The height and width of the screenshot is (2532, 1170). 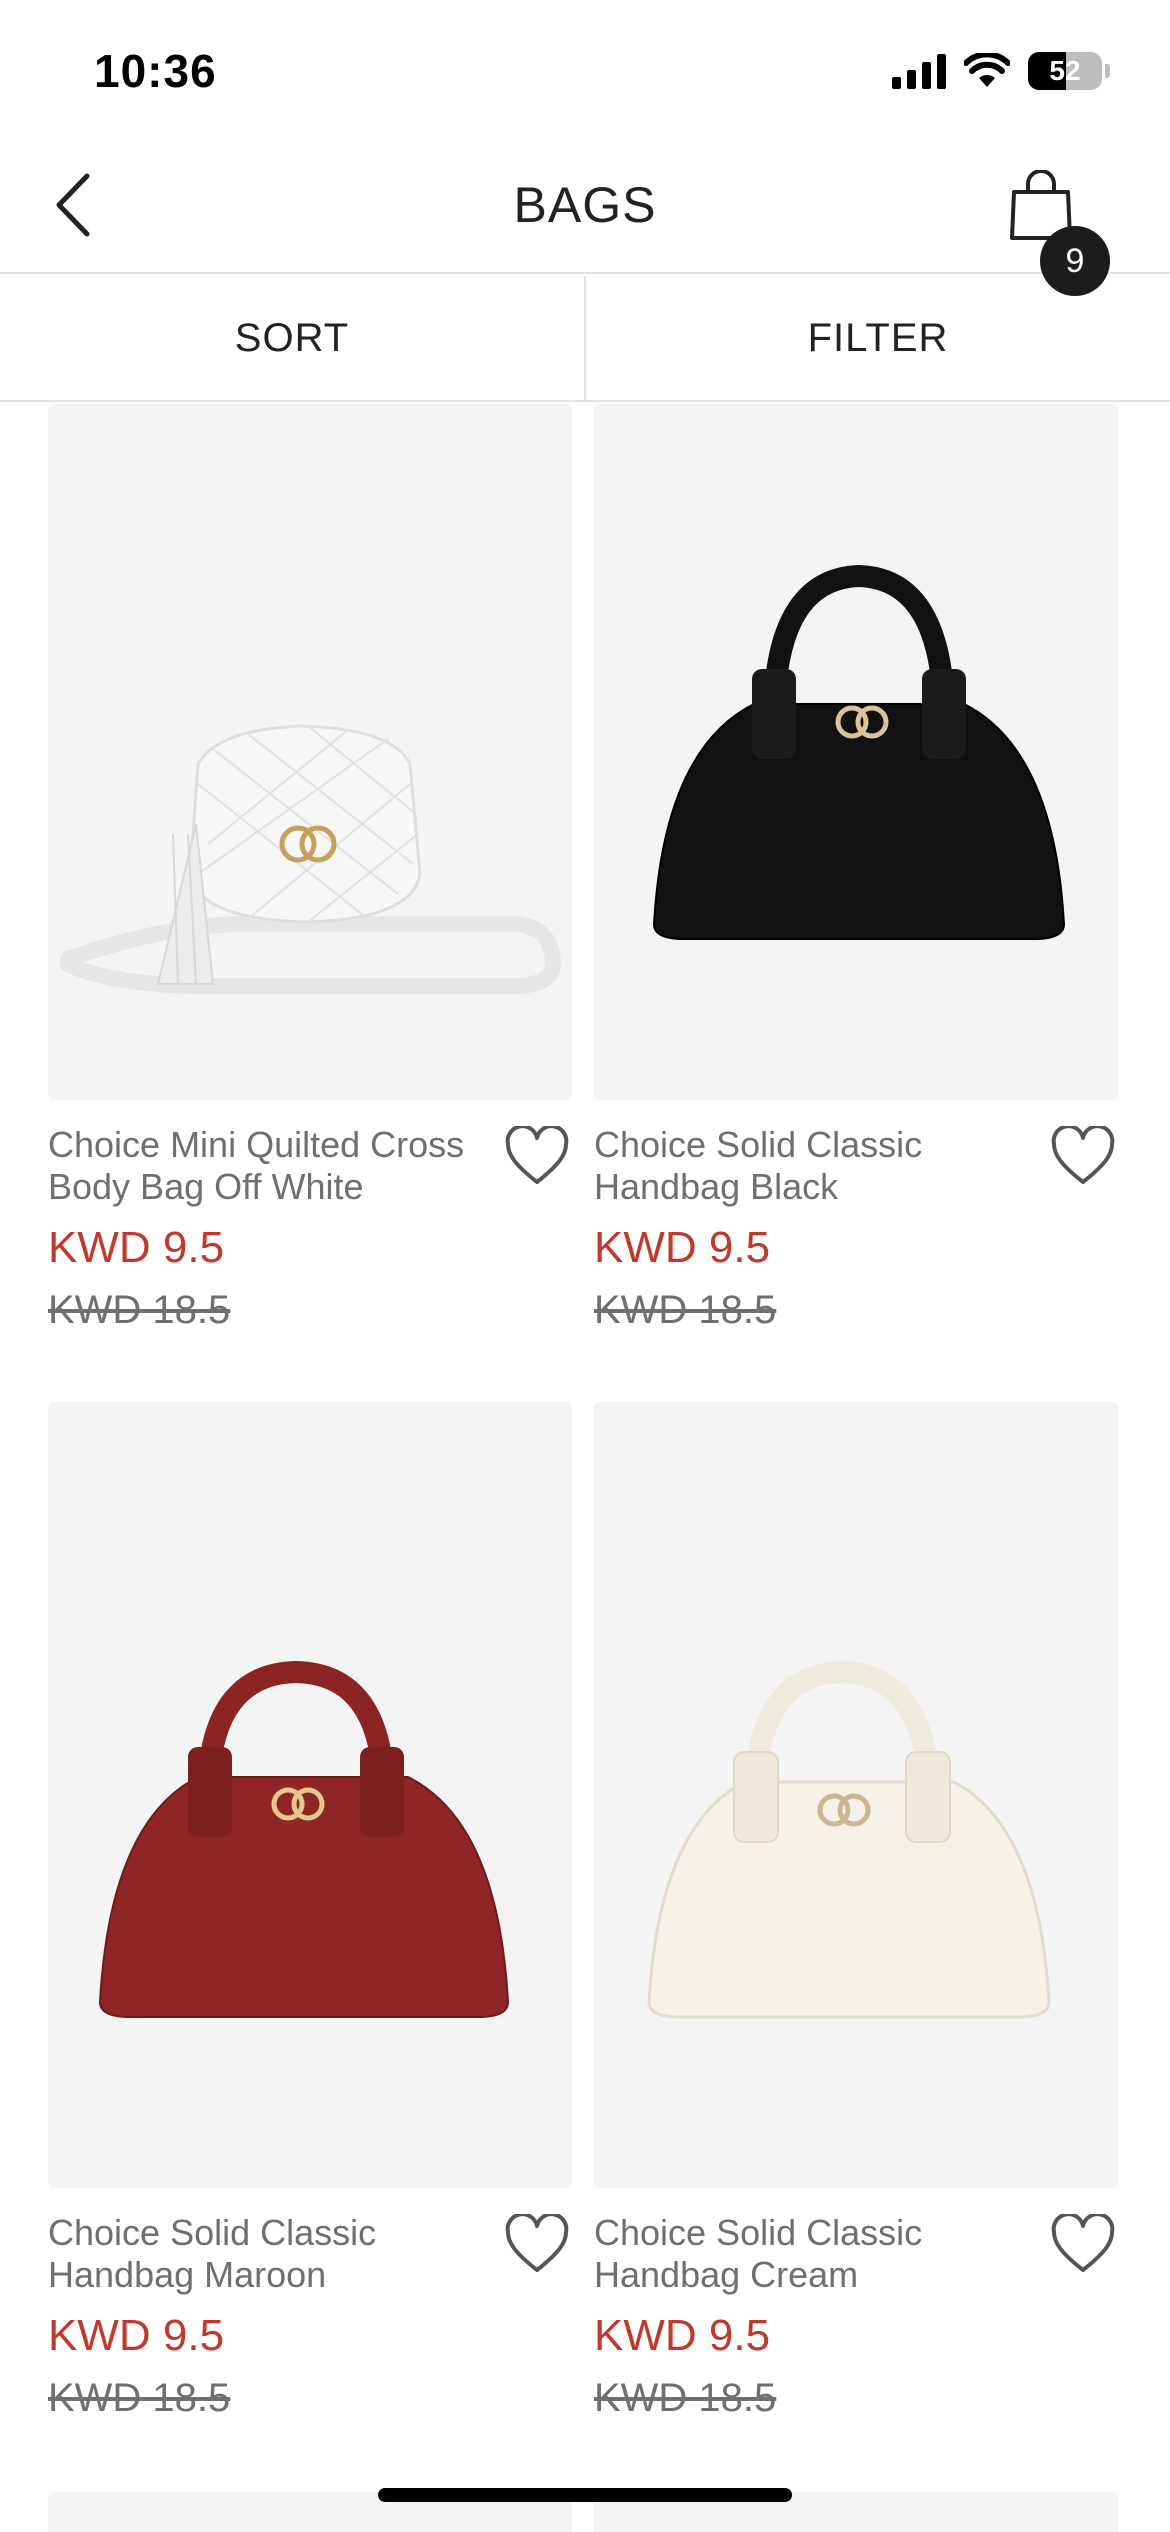 I want to click on cellular-signal-icon, so click(x=919, y=71).